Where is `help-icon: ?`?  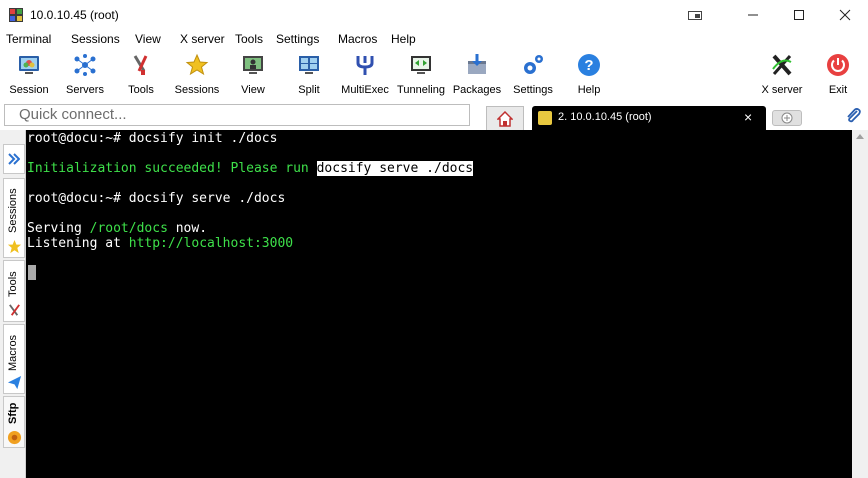 help-icon: ? is located at coordinates (589, 65).